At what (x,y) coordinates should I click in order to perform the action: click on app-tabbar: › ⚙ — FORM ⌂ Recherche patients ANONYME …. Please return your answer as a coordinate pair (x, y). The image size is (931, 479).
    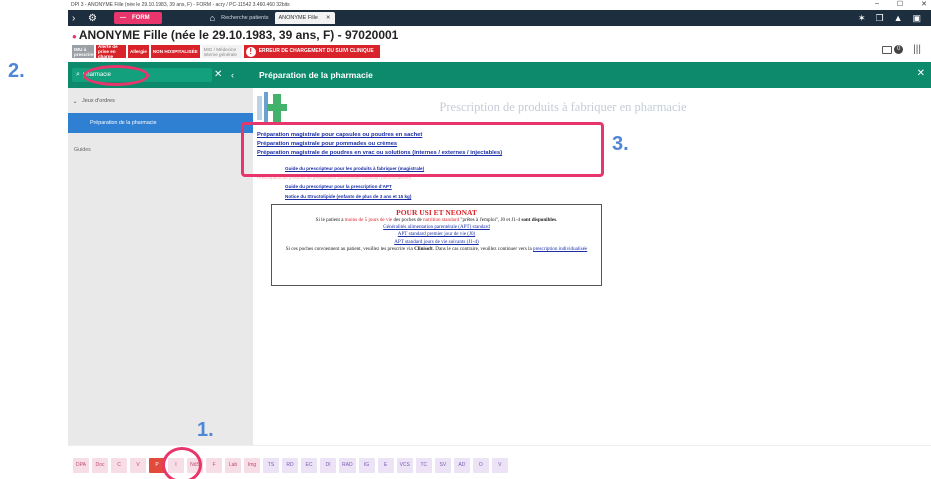
    Looking at the image, I should click on (499, 18).